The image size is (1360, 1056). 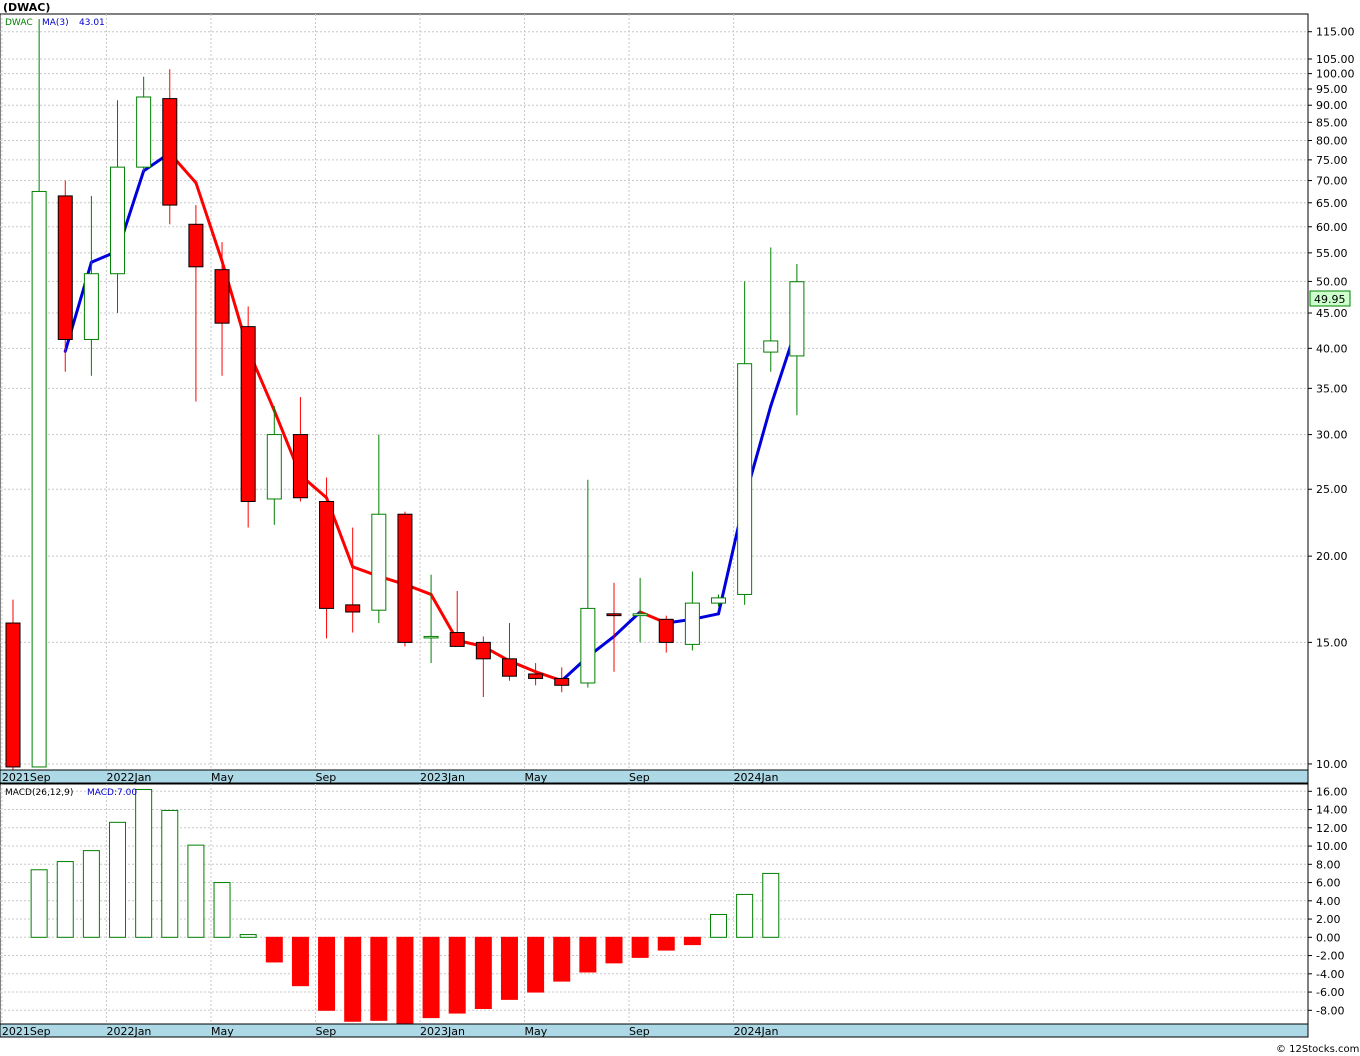 What do you see at coordinates (1332, 313) in the screenshot?
I see `price-tick-label: 45.00` at bounding box center [1332, 313].